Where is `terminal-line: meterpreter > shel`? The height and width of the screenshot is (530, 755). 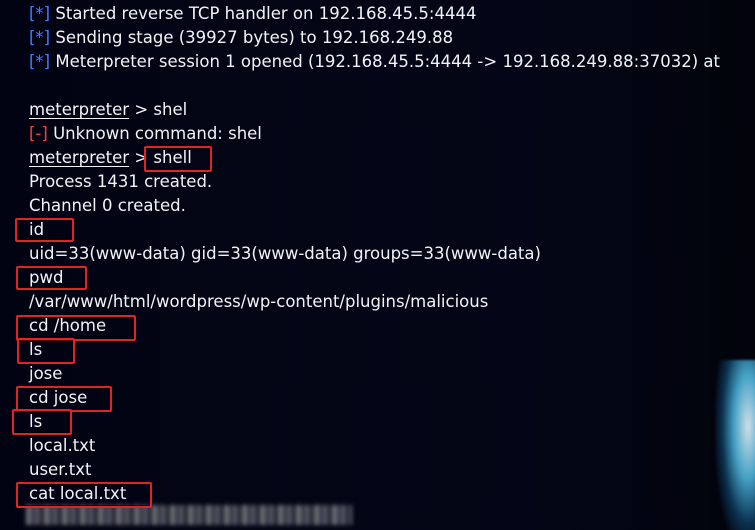
terminal-line: meterpreter > shel is located at coordinates (108, 110).